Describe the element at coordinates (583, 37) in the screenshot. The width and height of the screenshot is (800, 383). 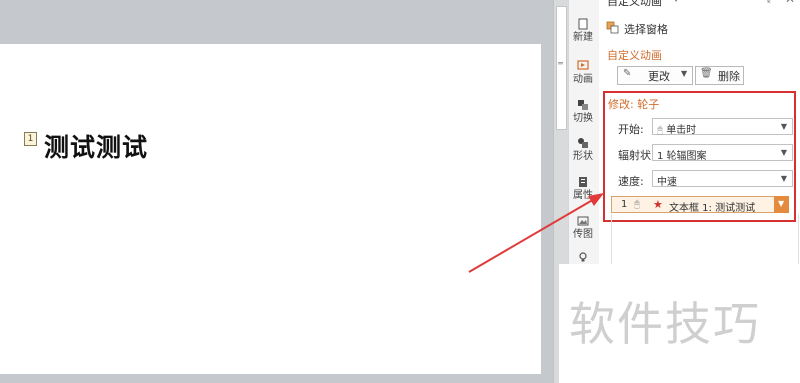
I see `tab-new-label: 新建` at that location.